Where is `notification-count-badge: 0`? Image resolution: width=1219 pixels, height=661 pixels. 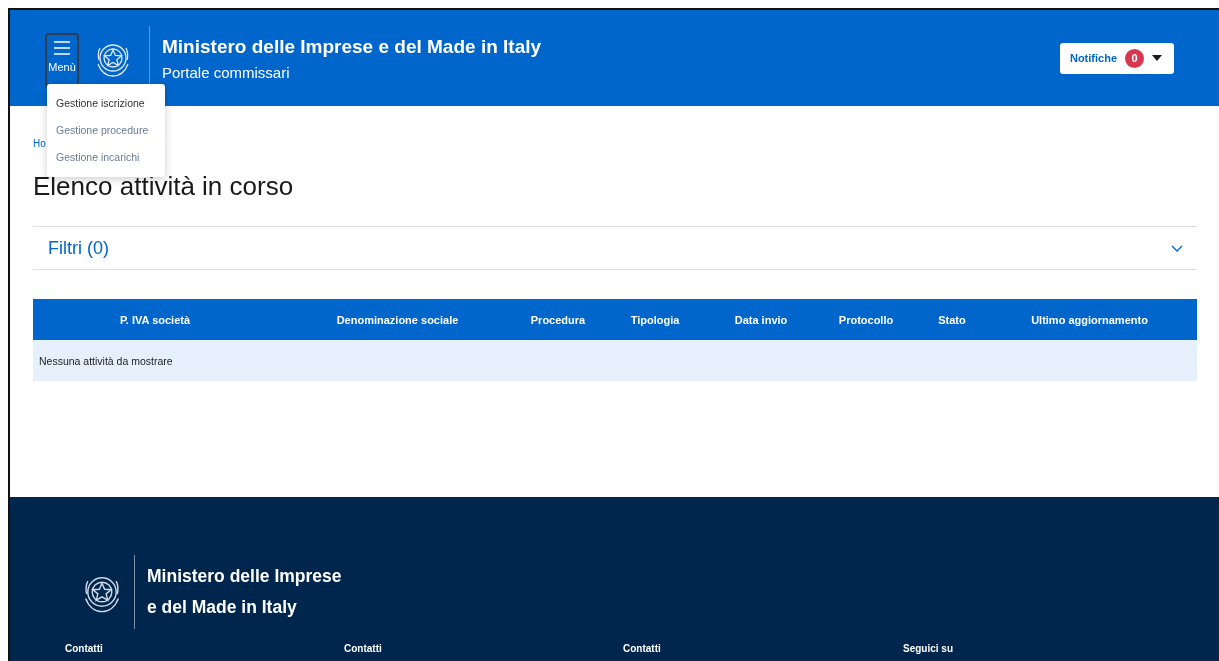
notification-count-badge: 0 is located at coordinates (1134, 58).